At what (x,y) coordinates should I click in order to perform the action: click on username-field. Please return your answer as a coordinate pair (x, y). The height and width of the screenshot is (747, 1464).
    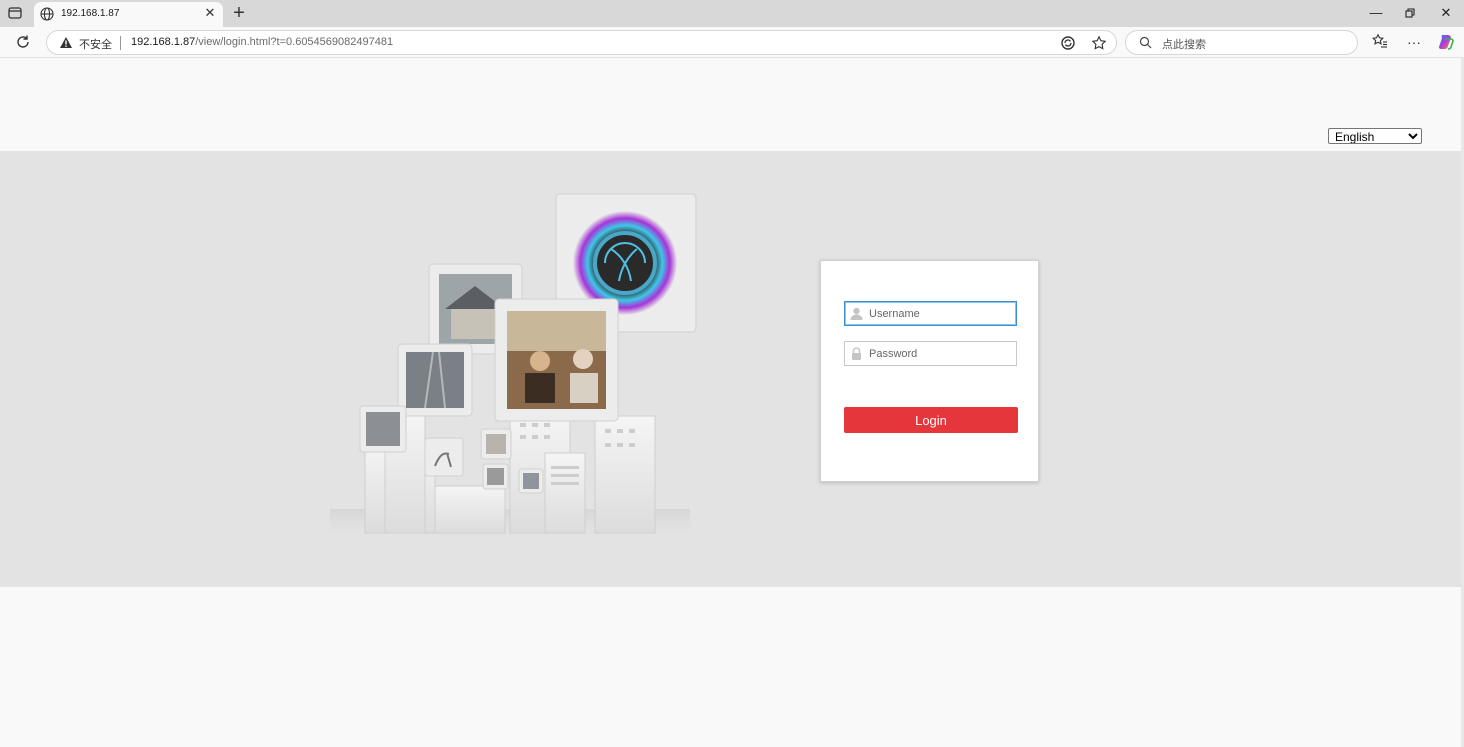
    Looking at the image, I should click on (930, 313).